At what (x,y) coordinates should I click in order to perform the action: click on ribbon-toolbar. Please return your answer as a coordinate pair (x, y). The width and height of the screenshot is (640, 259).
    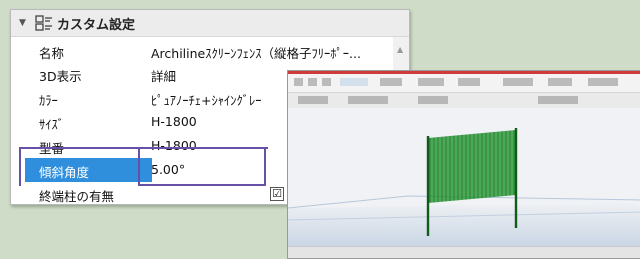
    Looking at the image, I should click on (464, 83).